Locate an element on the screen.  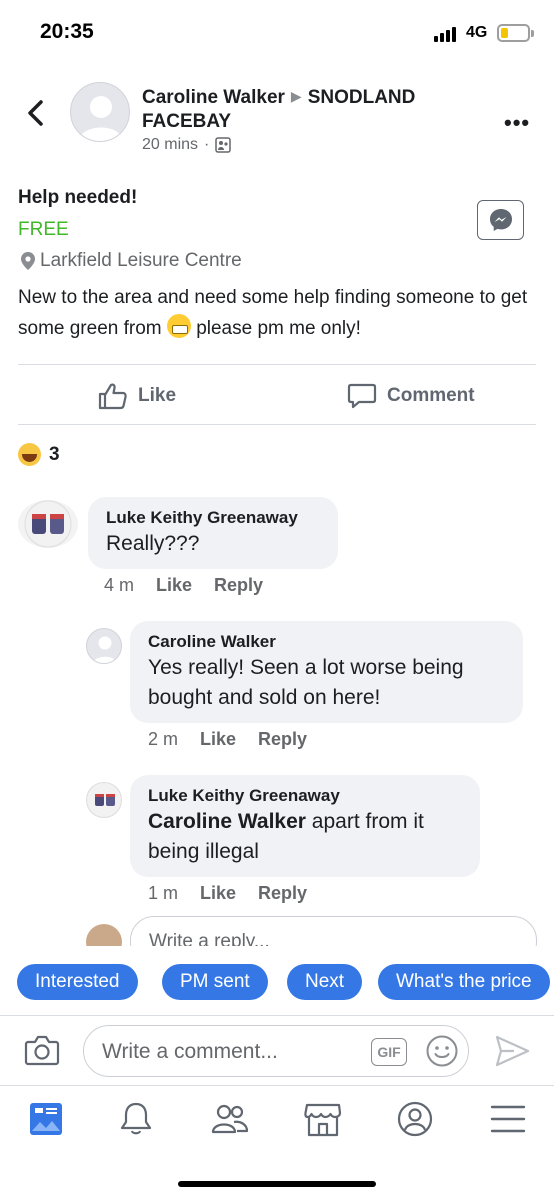
reply-actions: 2 m Like Reply is located at coordinates (227, 739).